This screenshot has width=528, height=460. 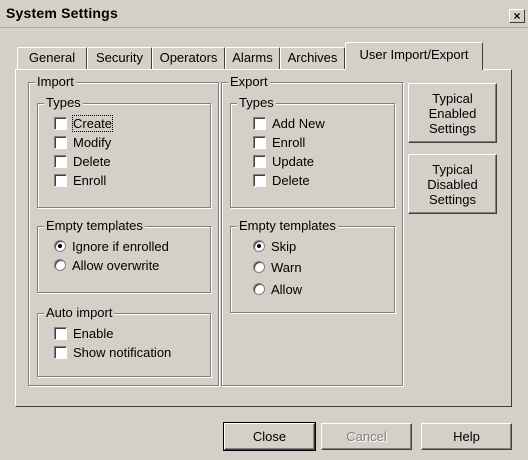 I want to click on tab-label: Security, so click(x=119, y=57).